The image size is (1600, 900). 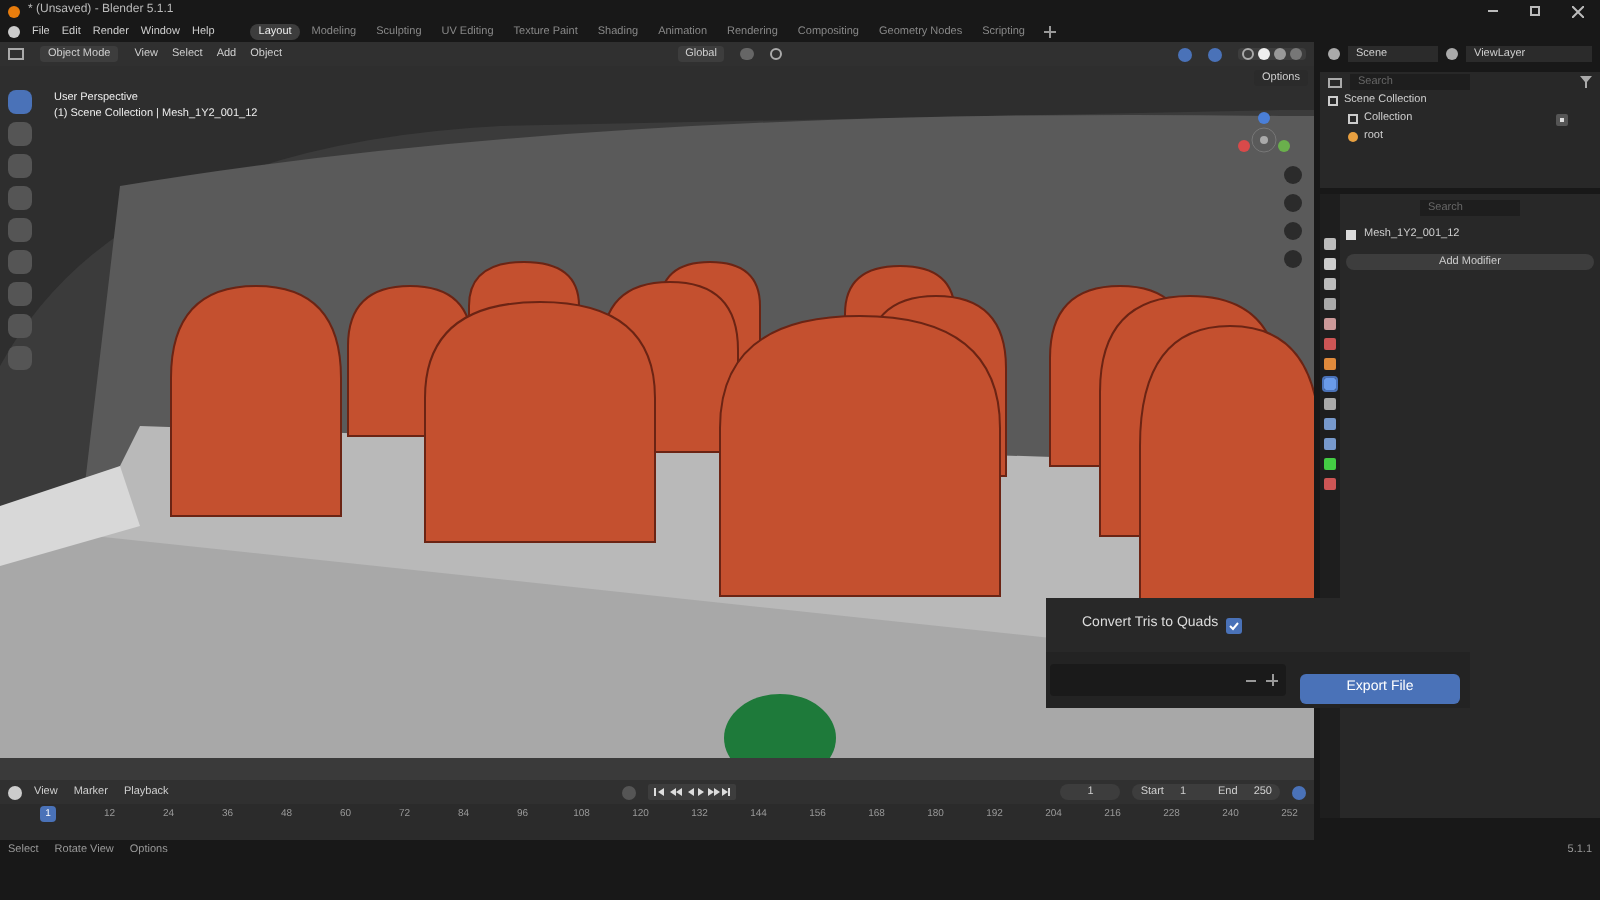 I want to click on filter-icon, so click(x=1586, y=82).